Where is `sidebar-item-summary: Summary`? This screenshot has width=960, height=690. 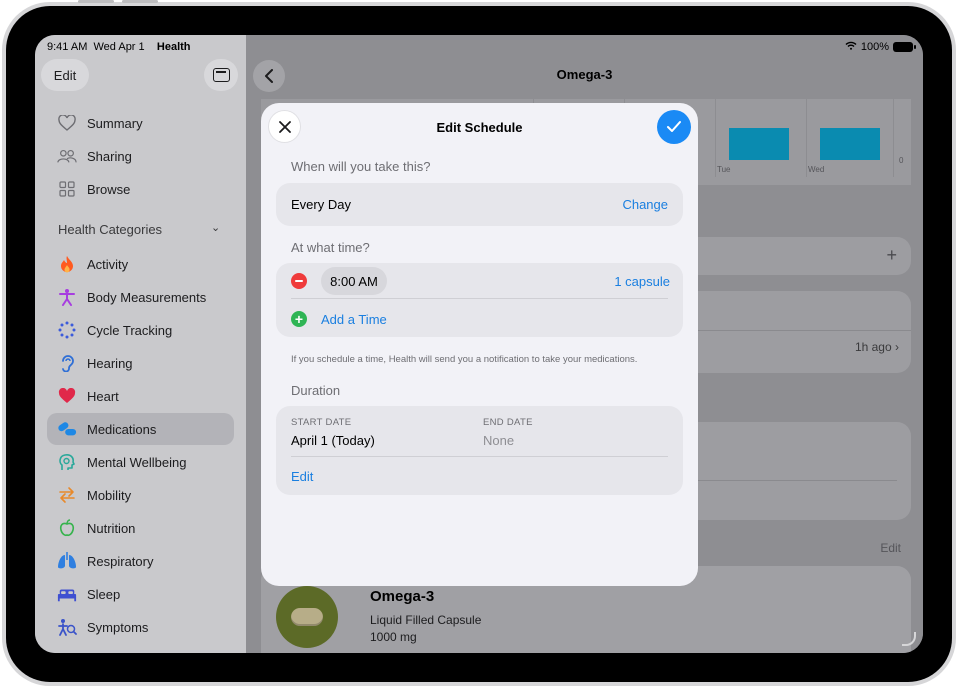
sidebar-item-summary: Summary is located at coordinates (140, 123).